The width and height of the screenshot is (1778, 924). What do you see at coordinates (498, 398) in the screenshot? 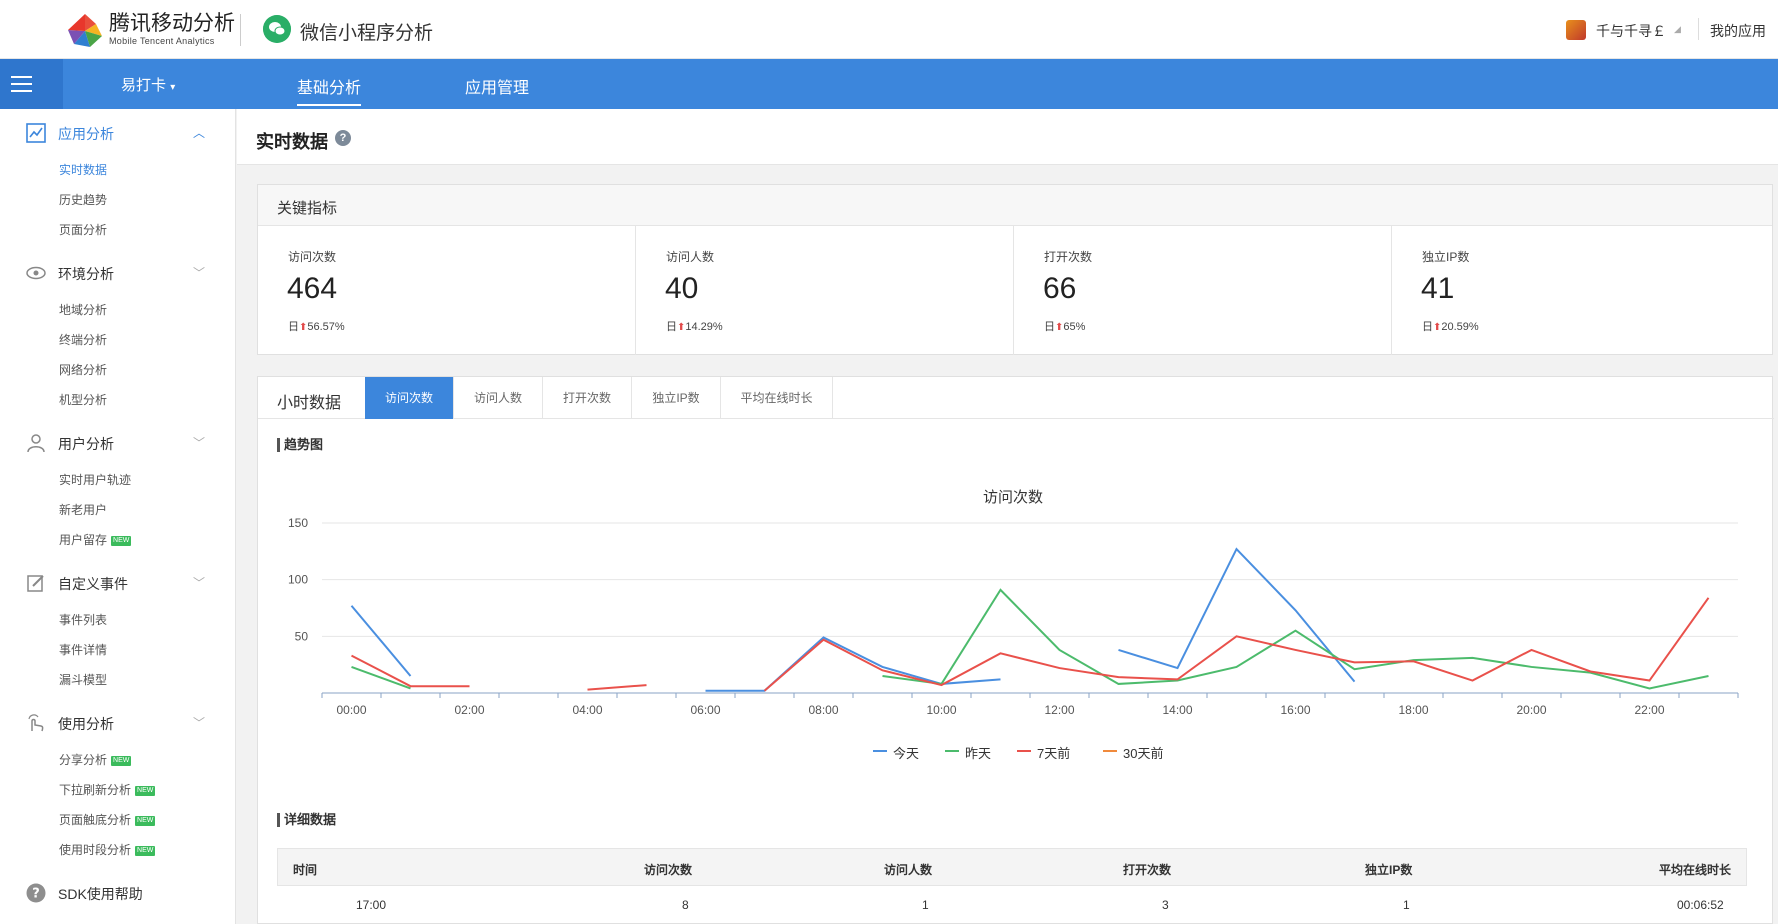
I see `tab-visitors: 访问人数` at bounding box center [498, 398].